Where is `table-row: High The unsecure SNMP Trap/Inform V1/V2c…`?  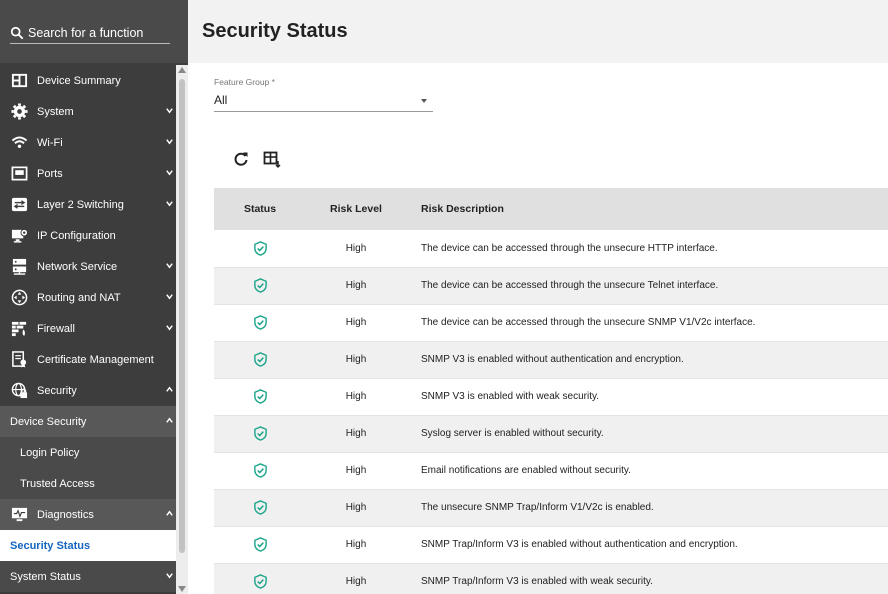 table-row: High The unsecure SNMP Trap/Inform V1/V2c… is located at coordinates (551, 508).